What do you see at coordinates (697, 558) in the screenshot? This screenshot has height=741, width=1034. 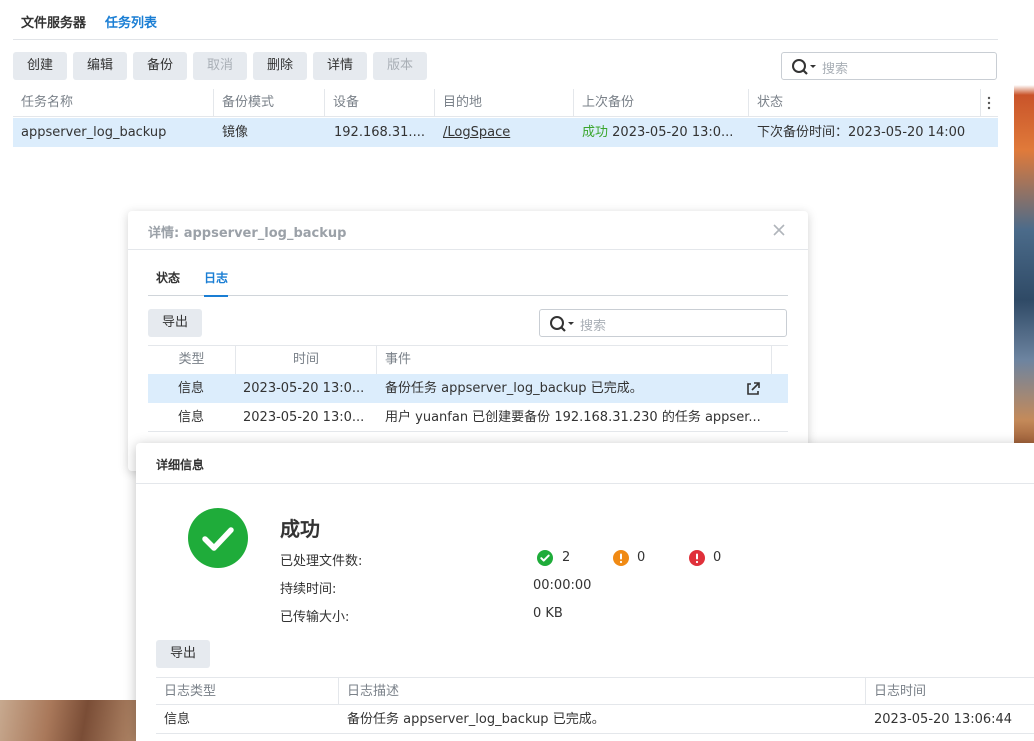 I see `error-icon` at bounding box center [697, 558].